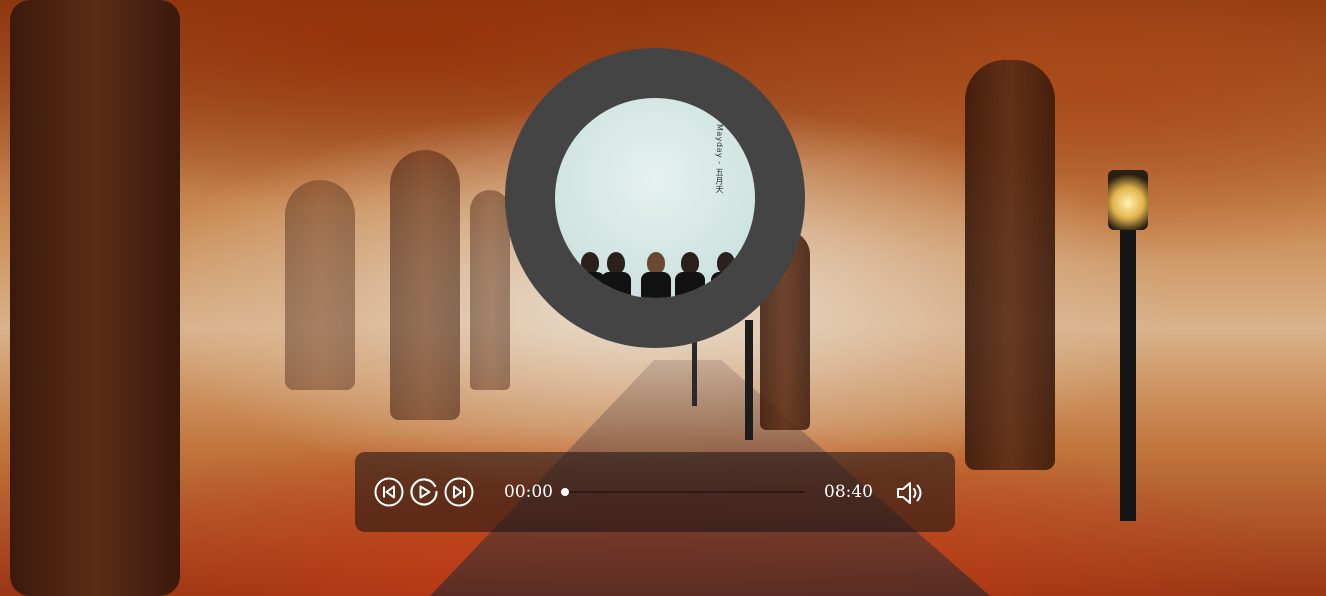 The image size is (1326, 596). What do you see at coordinates (719, 159) in the screenshot?
I see `album-cover-title: Mayday - 五月天` at bounding box center [719, 159].